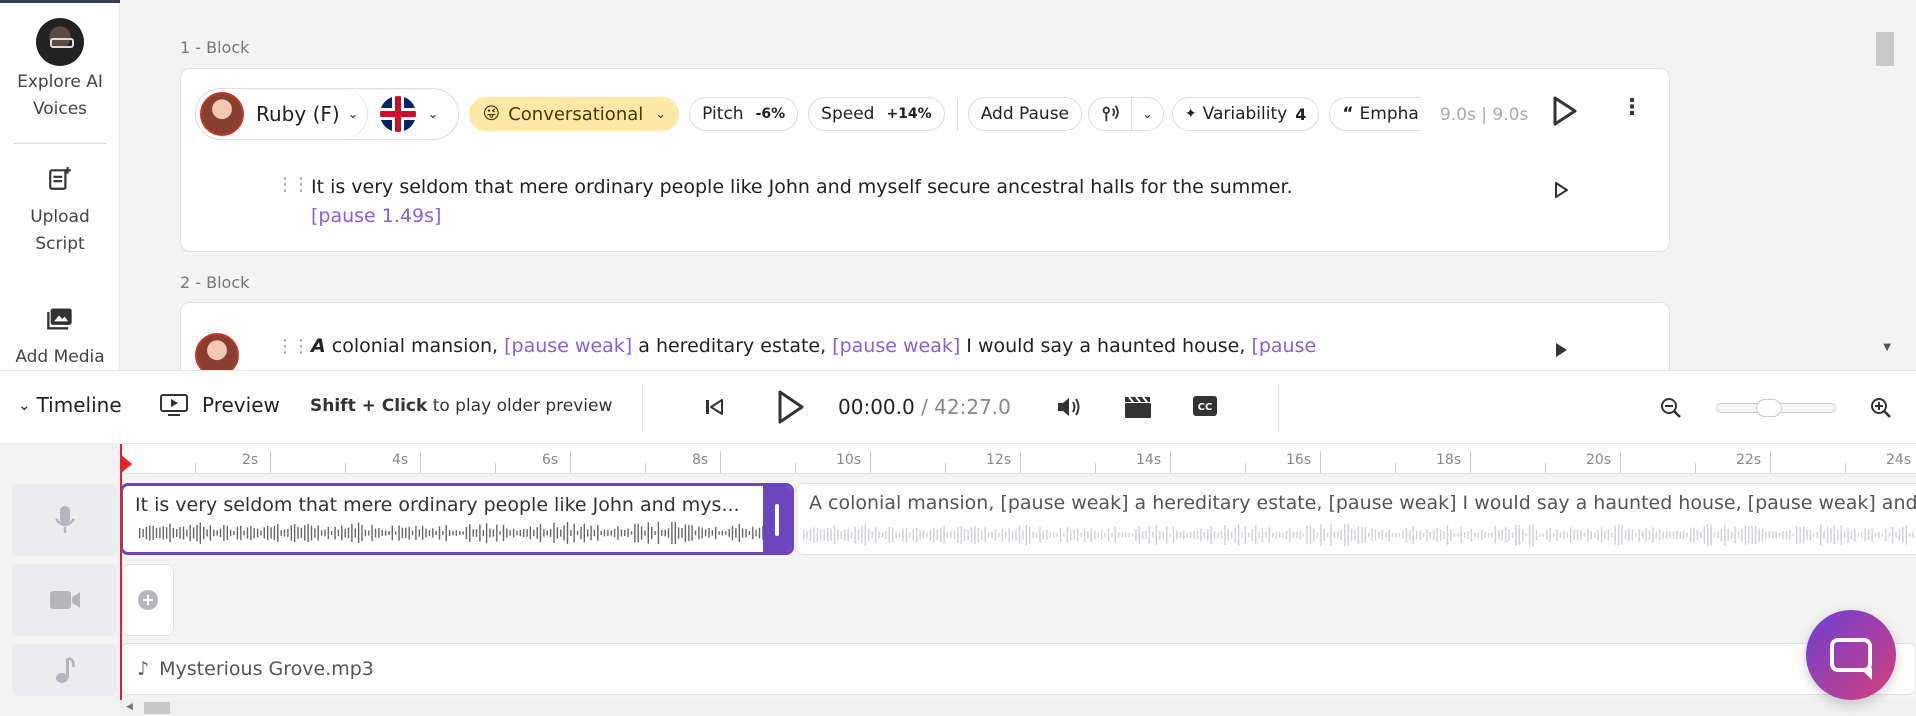 This screenshot has height=716, width=1916. I want to click on pitch-control: Pitch -6%, so click(744, 114).